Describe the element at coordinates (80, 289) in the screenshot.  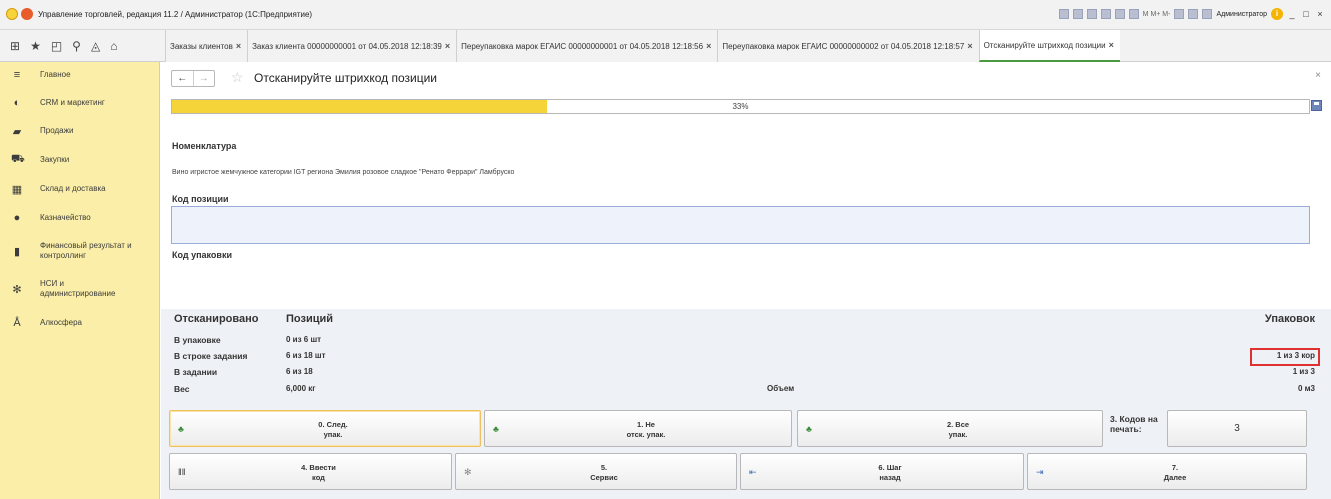
I see `sidebar-item-admin: ✻ НСИ и администрирование` at that location.